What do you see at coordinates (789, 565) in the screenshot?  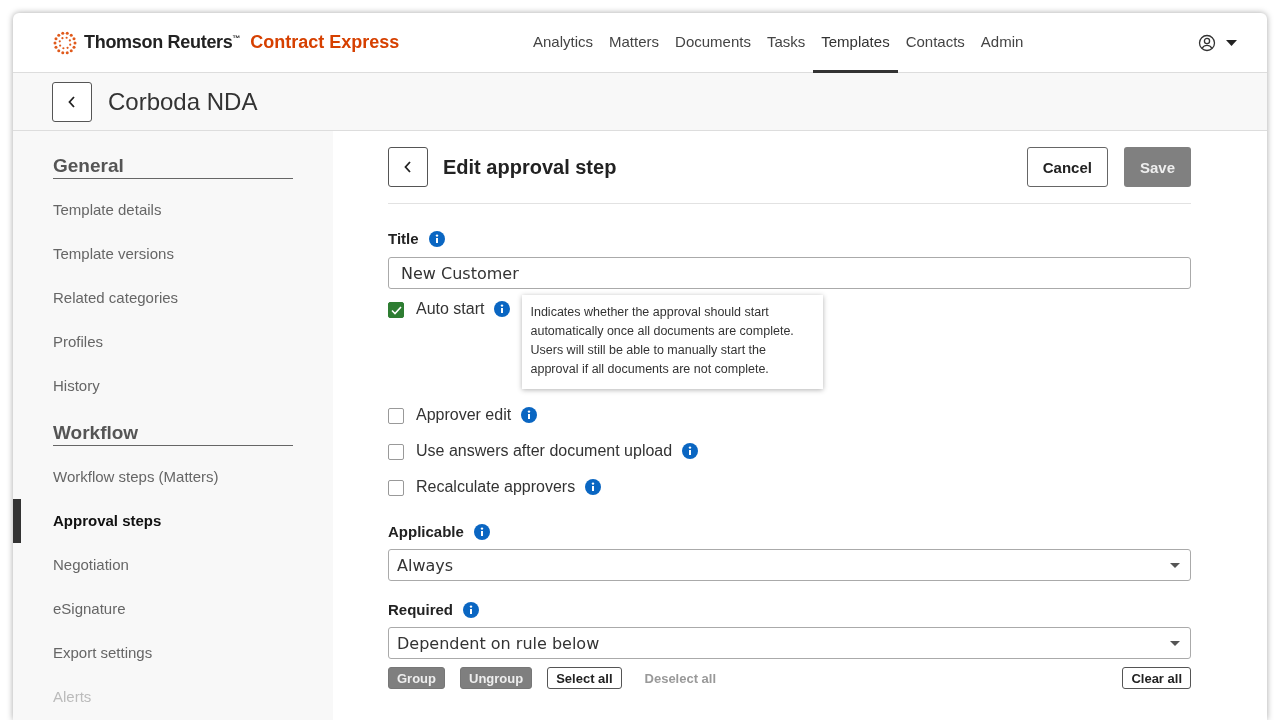 I see `applicable-dropdown: Always` at bounding box center [789, 565].